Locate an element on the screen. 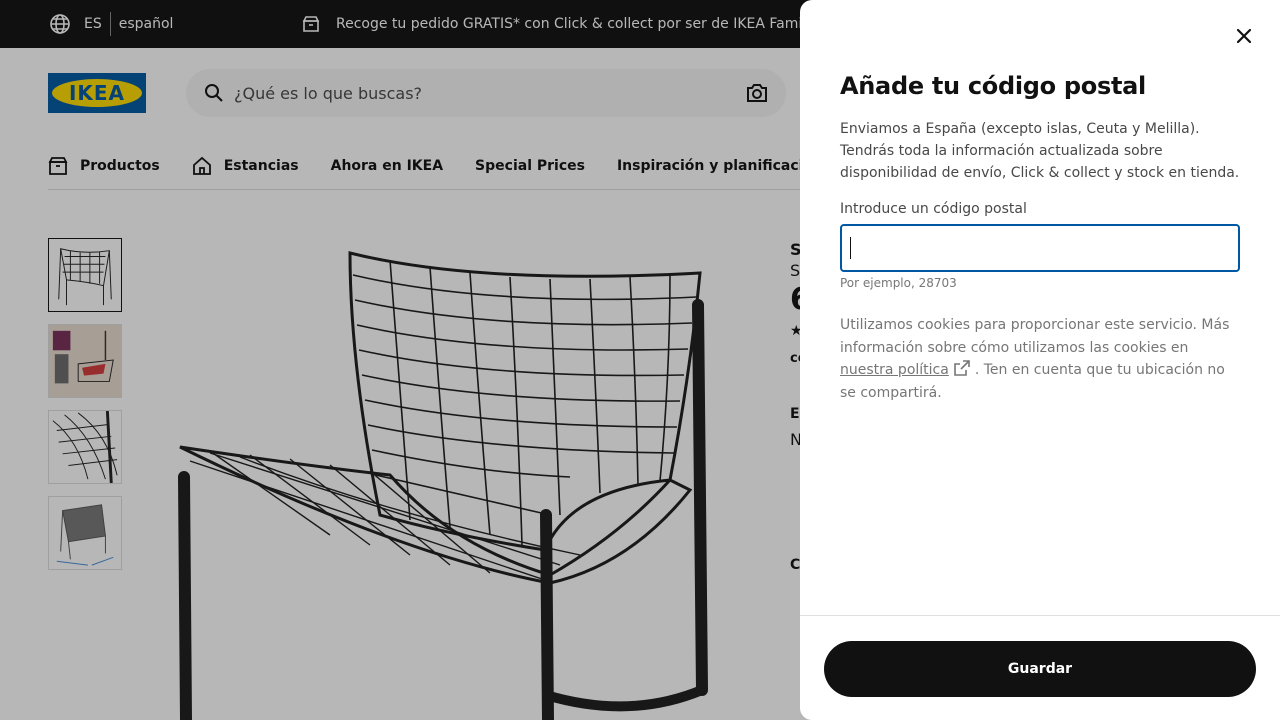  postal-code-field is located at coordinates (1040, 248).